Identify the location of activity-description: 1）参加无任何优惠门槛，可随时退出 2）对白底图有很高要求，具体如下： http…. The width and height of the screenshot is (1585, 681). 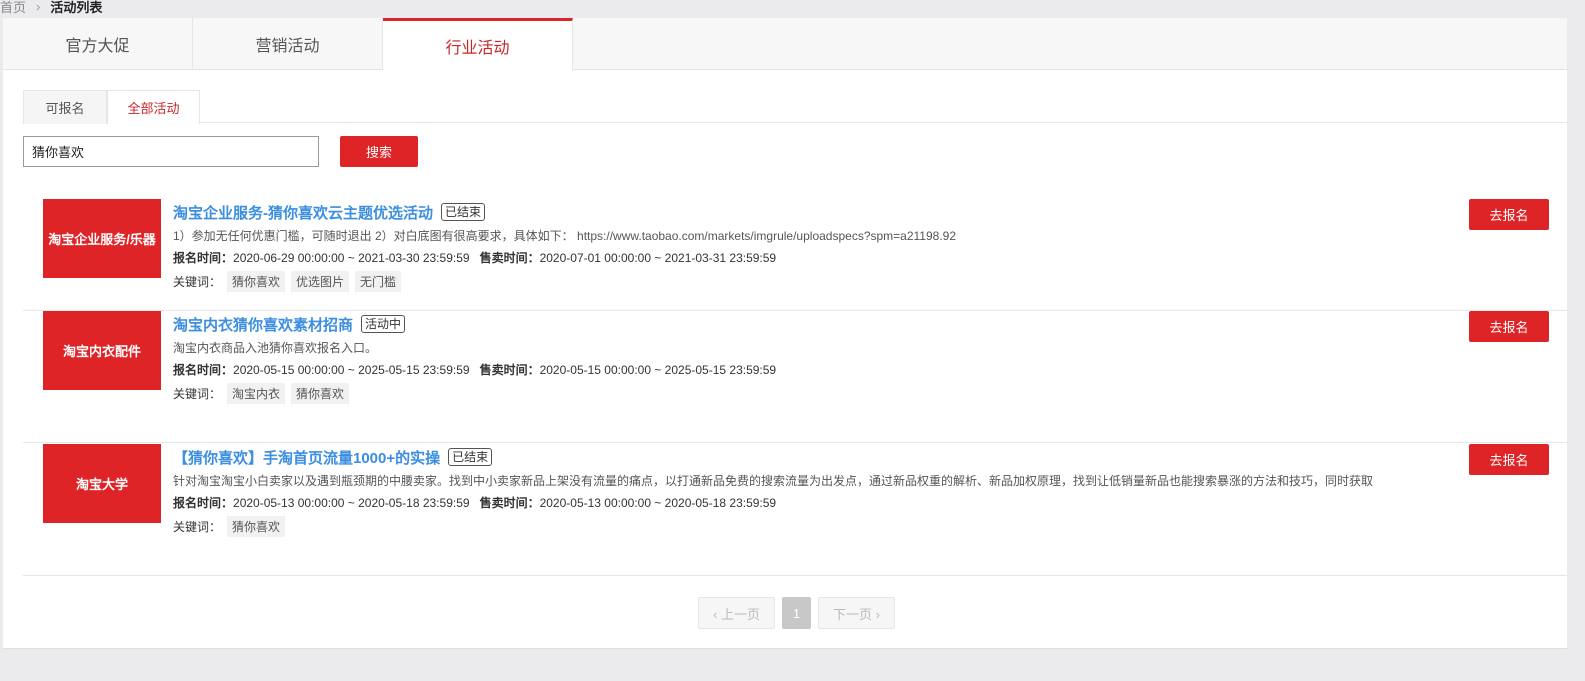
(565, 236).